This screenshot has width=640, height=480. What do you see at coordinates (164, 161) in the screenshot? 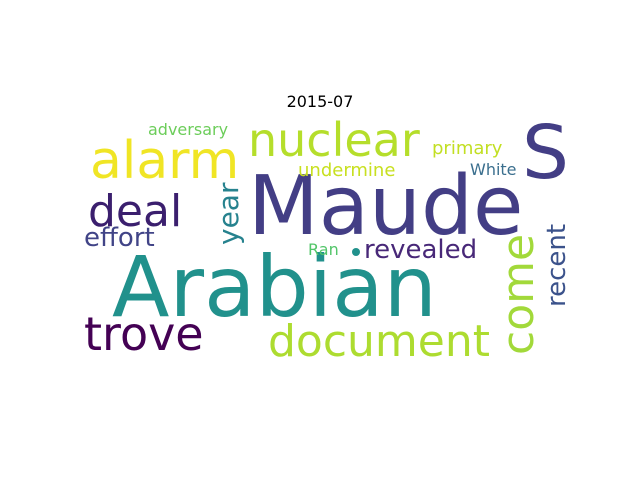
I see `word-alarm: alarm` at bounding box center [164, 161].